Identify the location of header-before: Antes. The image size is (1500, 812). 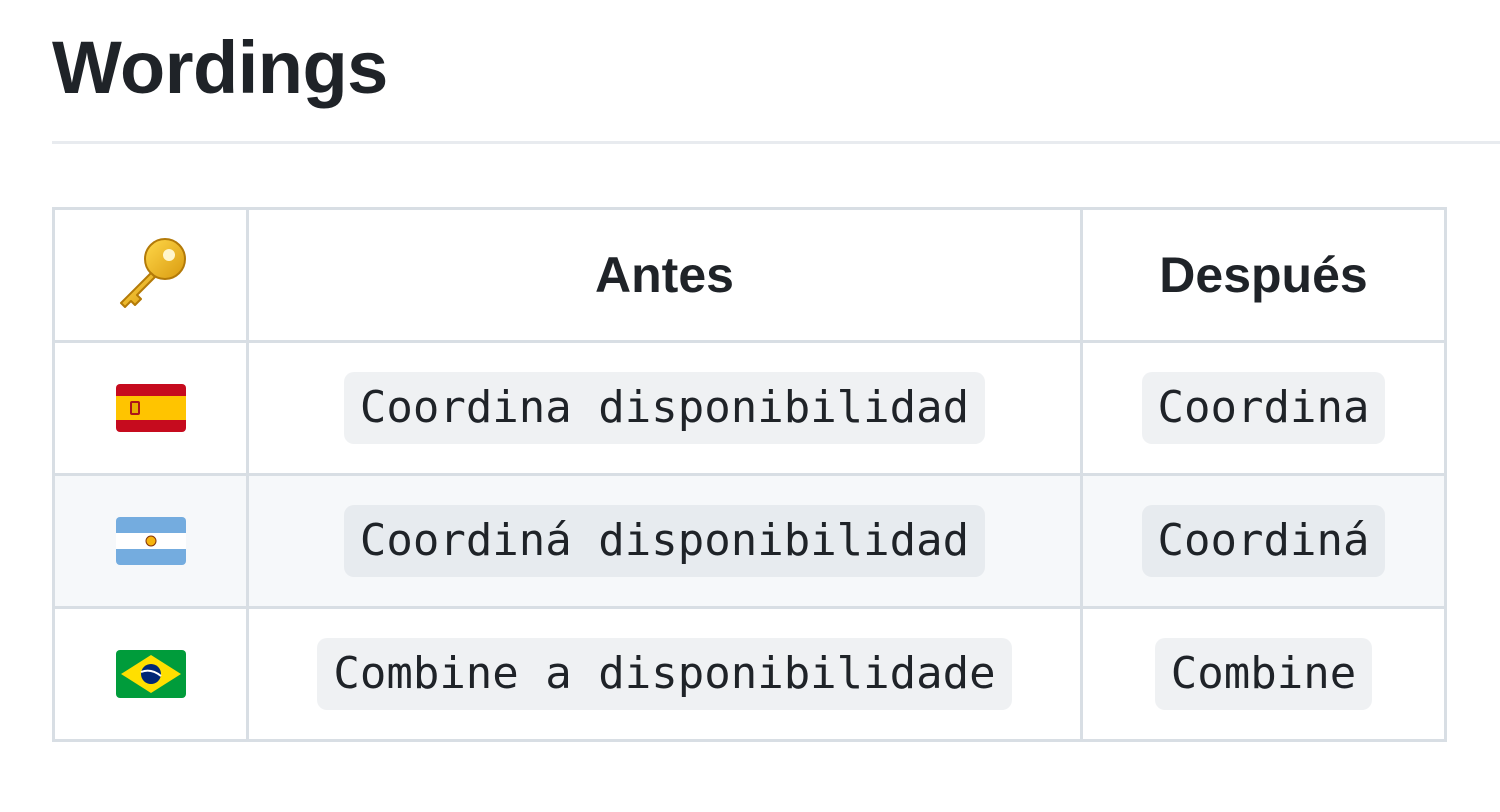
(664, 275).